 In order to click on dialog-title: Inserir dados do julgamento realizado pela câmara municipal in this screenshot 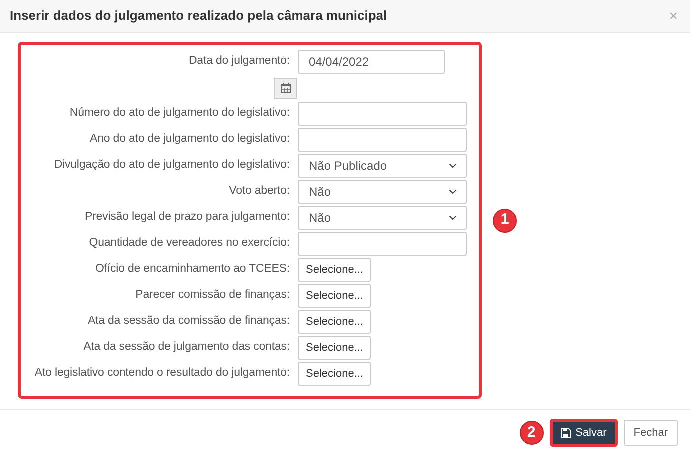, I will do `click(199, 16)`.